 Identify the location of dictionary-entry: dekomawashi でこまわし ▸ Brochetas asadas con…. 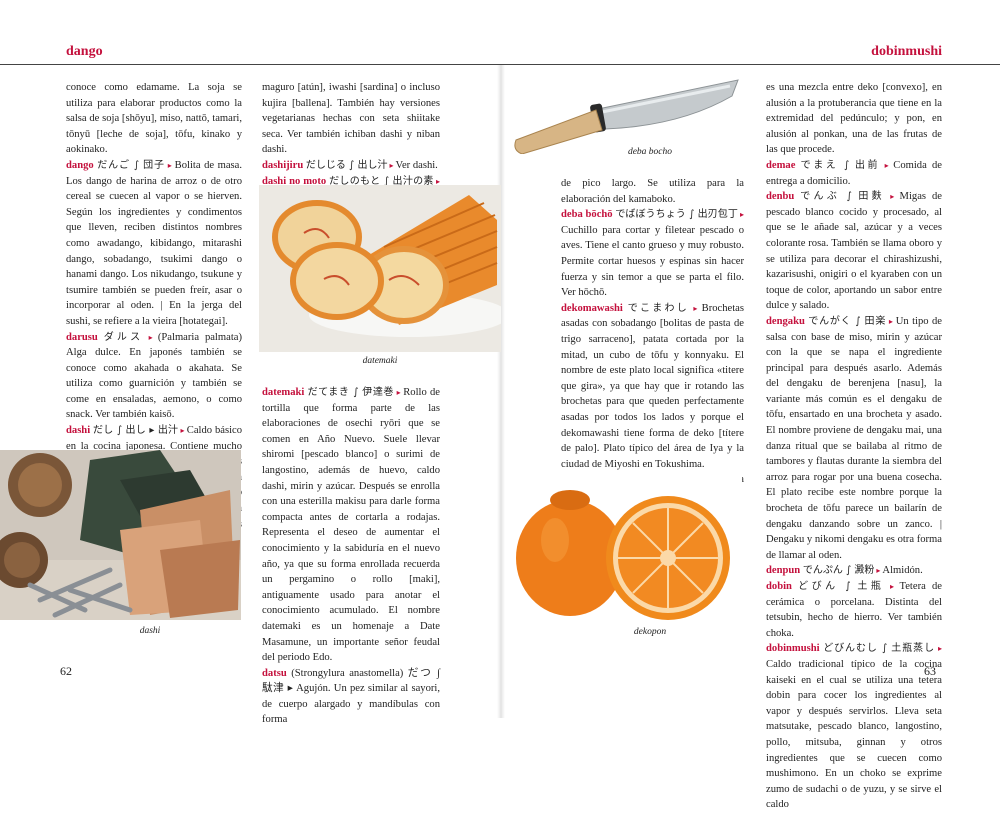
(652, 387).